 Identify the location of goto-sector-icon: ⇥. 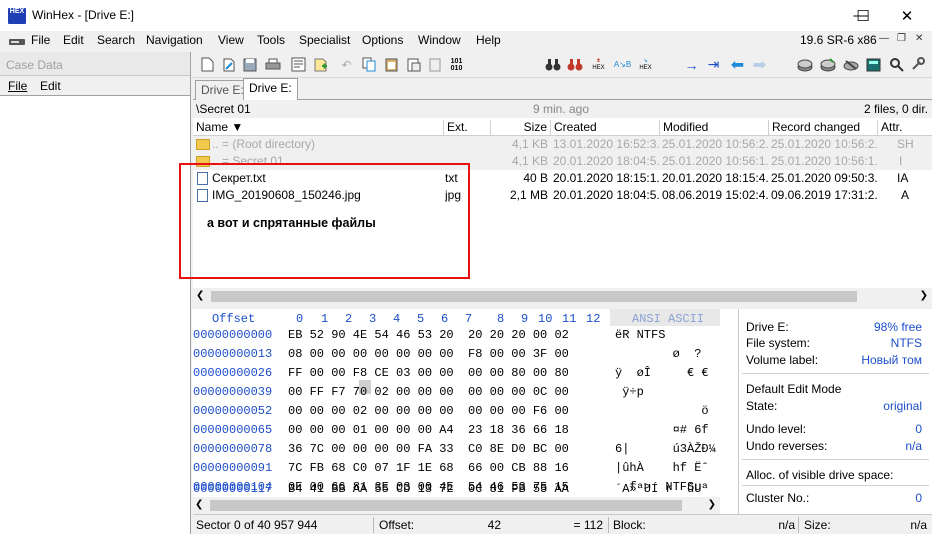
(713, 64).